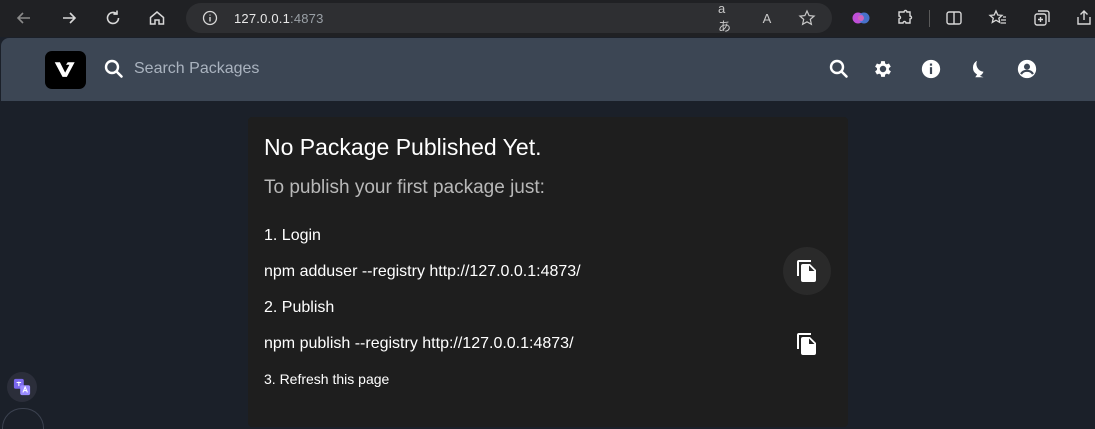 The image size is (1095, 429). What do you see at coordinates (548, 69) in the screenshot?
I see `app-header` at bounding box center [548, 69].